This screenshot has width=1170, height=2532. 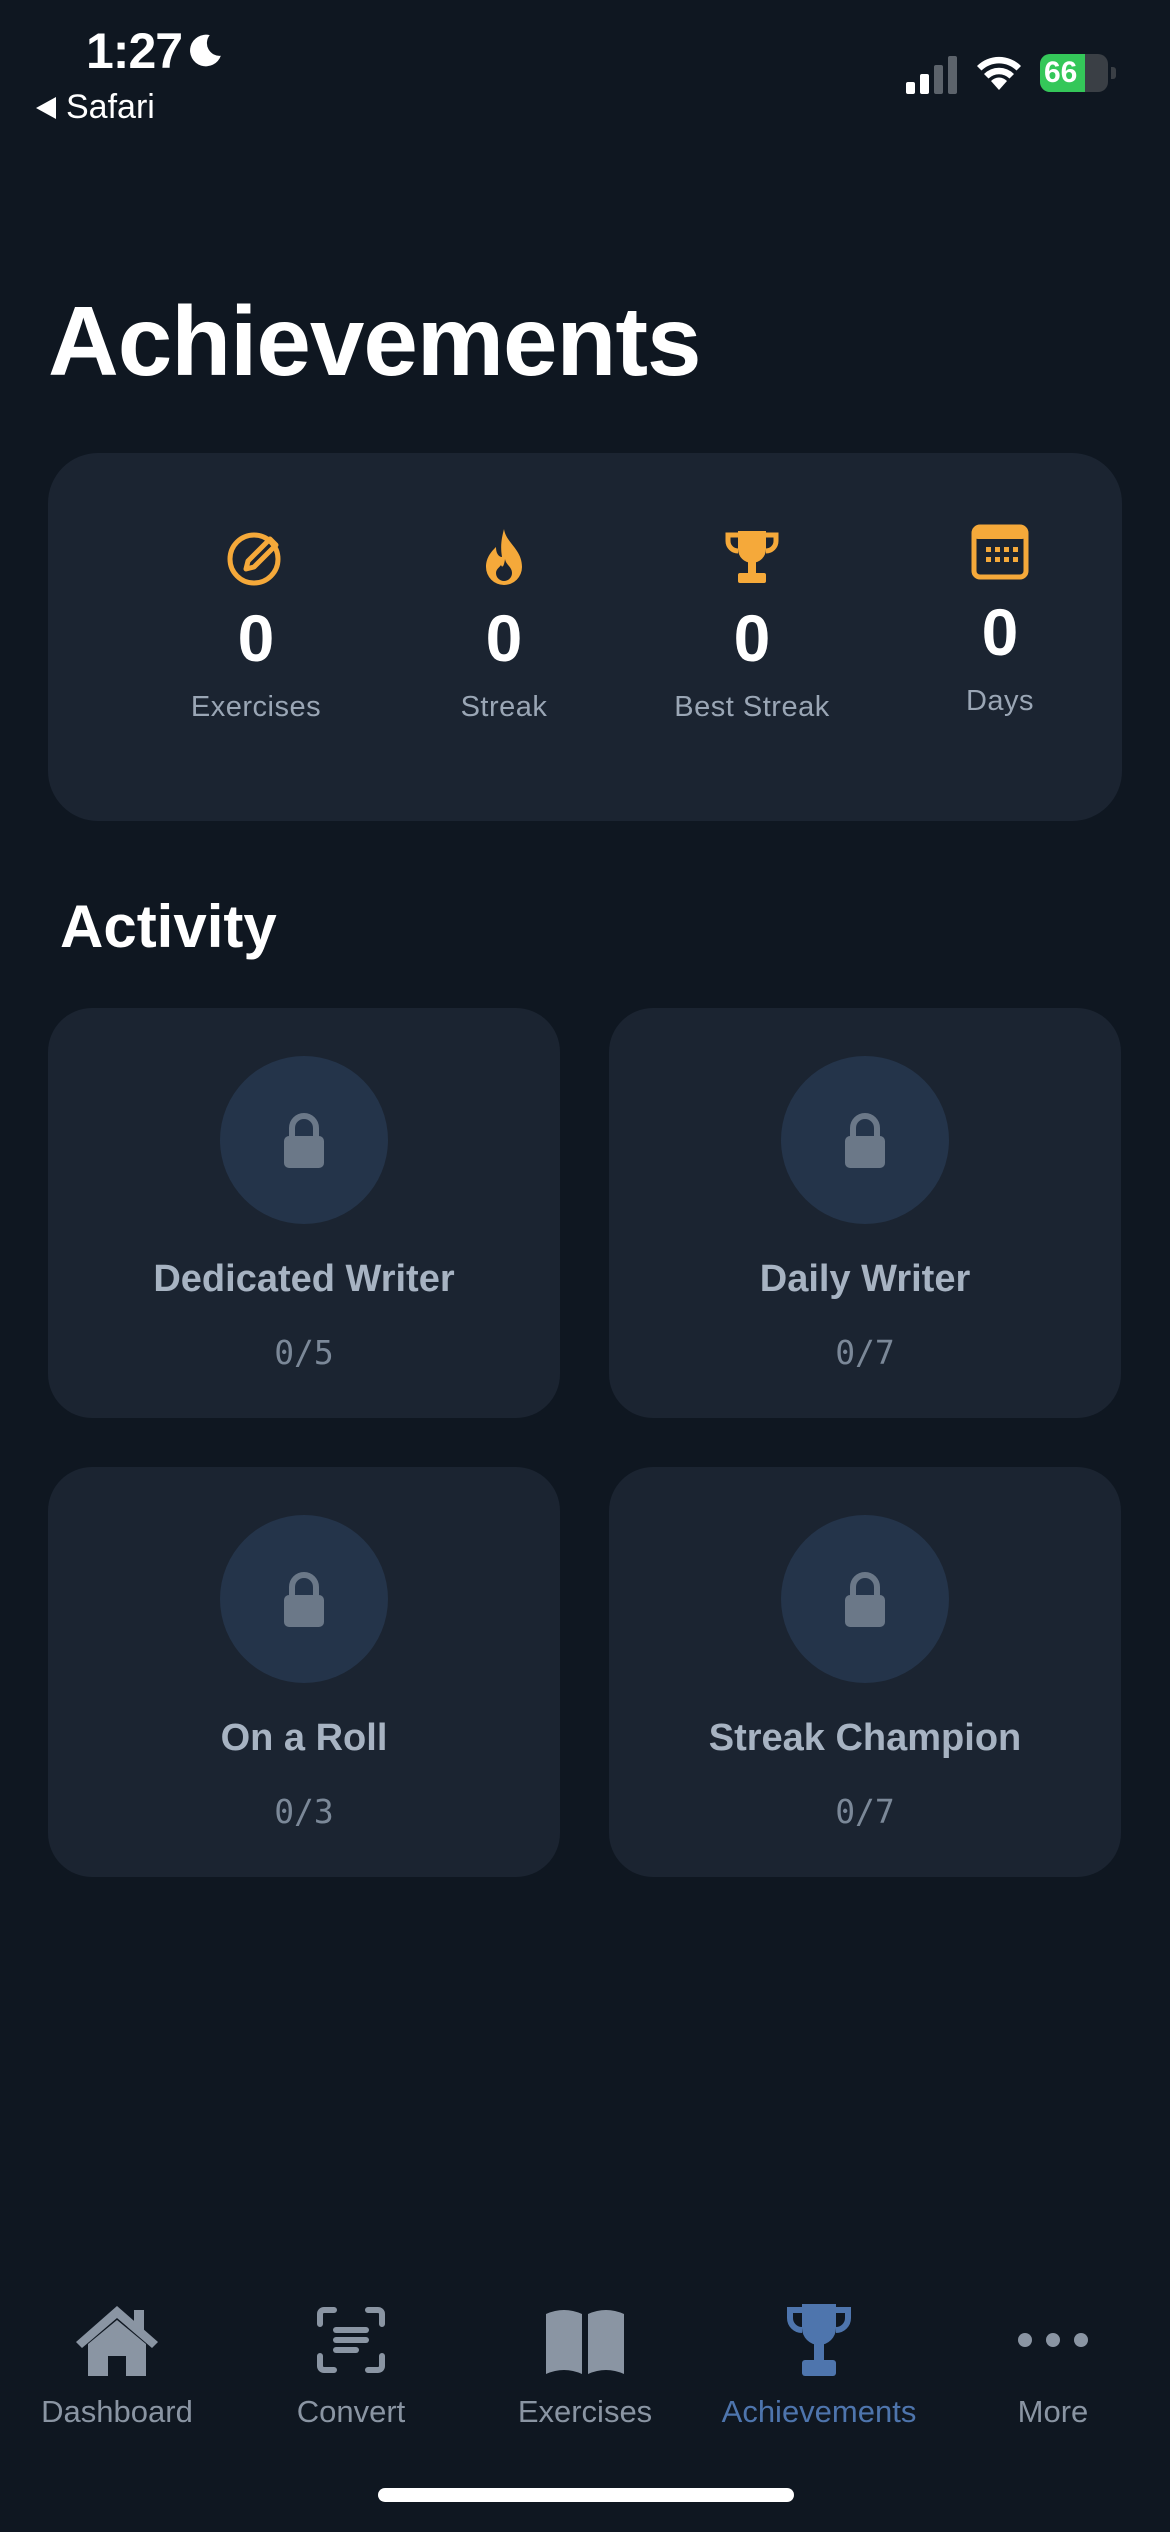 I want to click on achievement-name: Daily Writer, so click(x=865, y=1279).